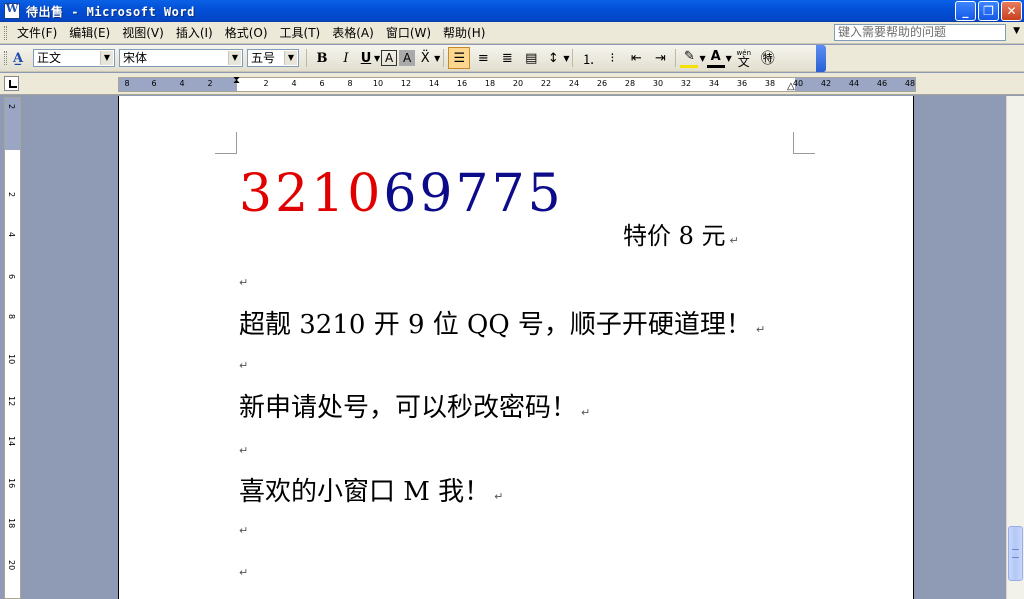 The image size is (1024, 599). I want to click on menu-view: 视图(V), so click(143, 33).